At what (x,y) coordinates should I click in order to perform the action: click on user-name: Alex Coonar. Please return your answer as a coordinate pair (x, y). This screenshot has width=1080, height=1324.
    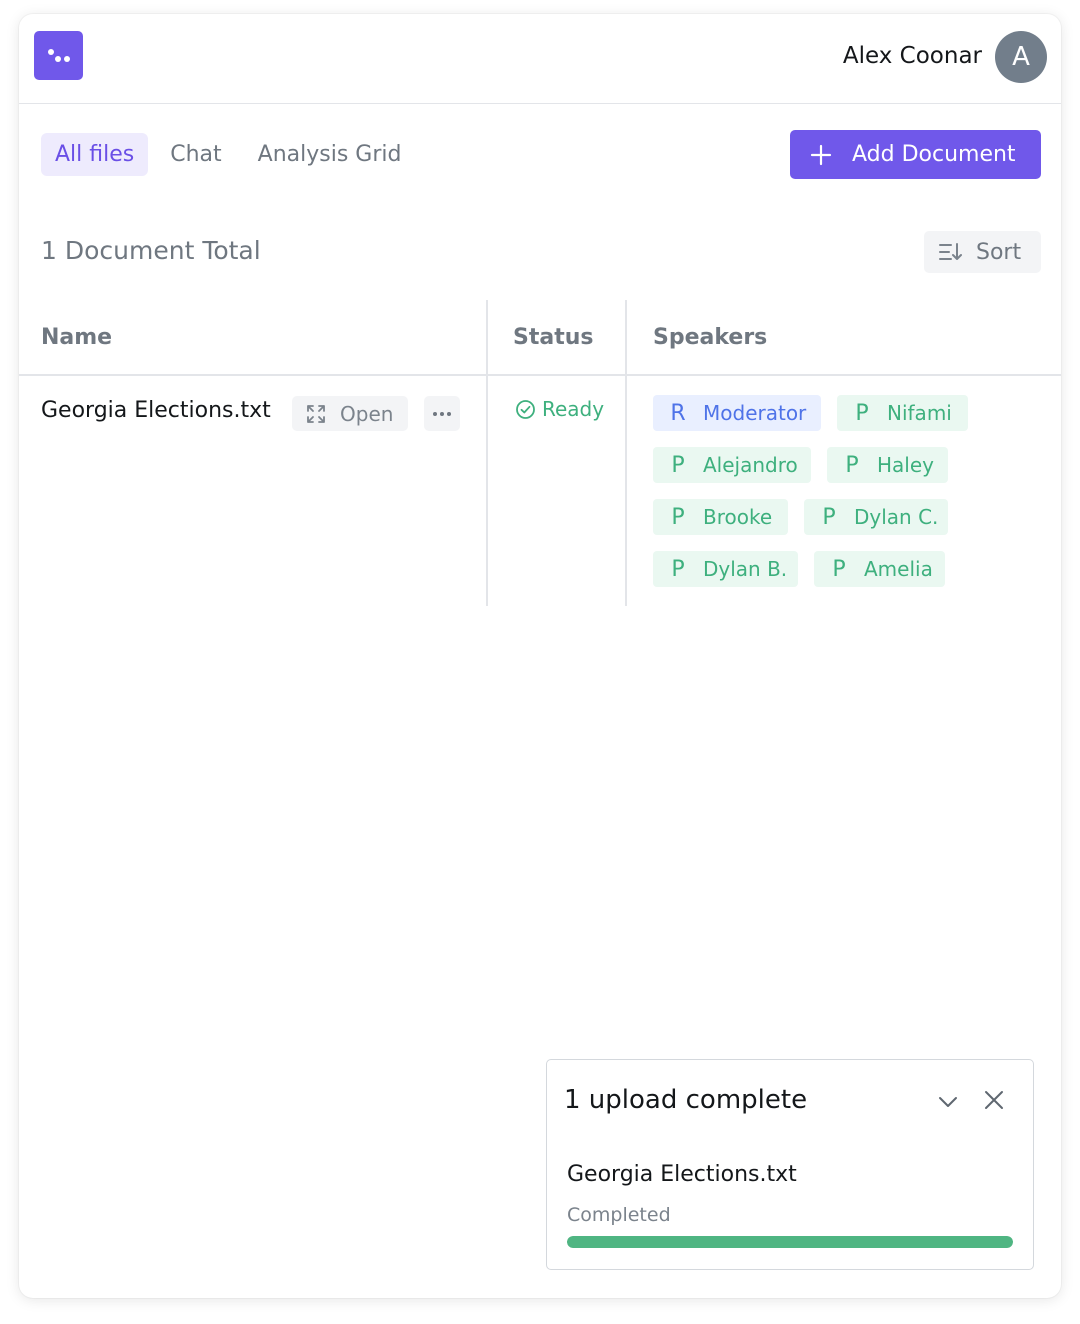
    Looking at the image, I should click on (912, 56).